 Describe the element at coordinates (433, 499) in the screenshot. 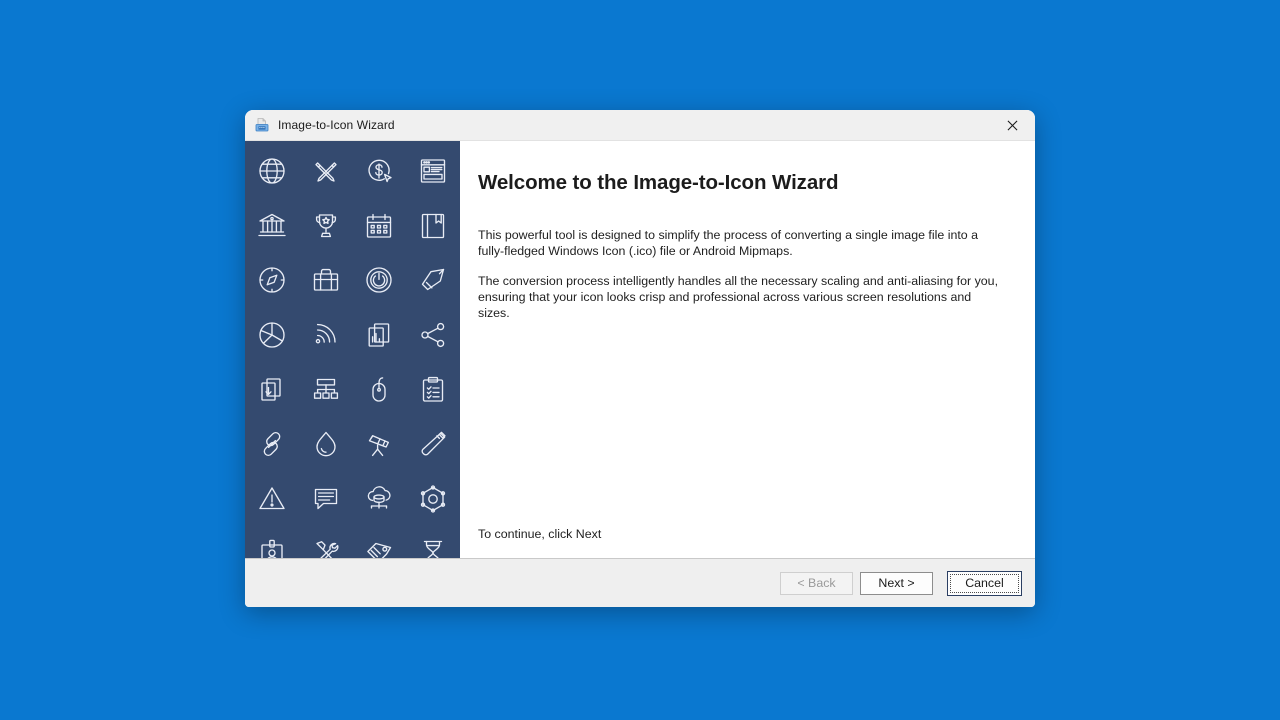

I see `hexagon-network-icon` at that location.